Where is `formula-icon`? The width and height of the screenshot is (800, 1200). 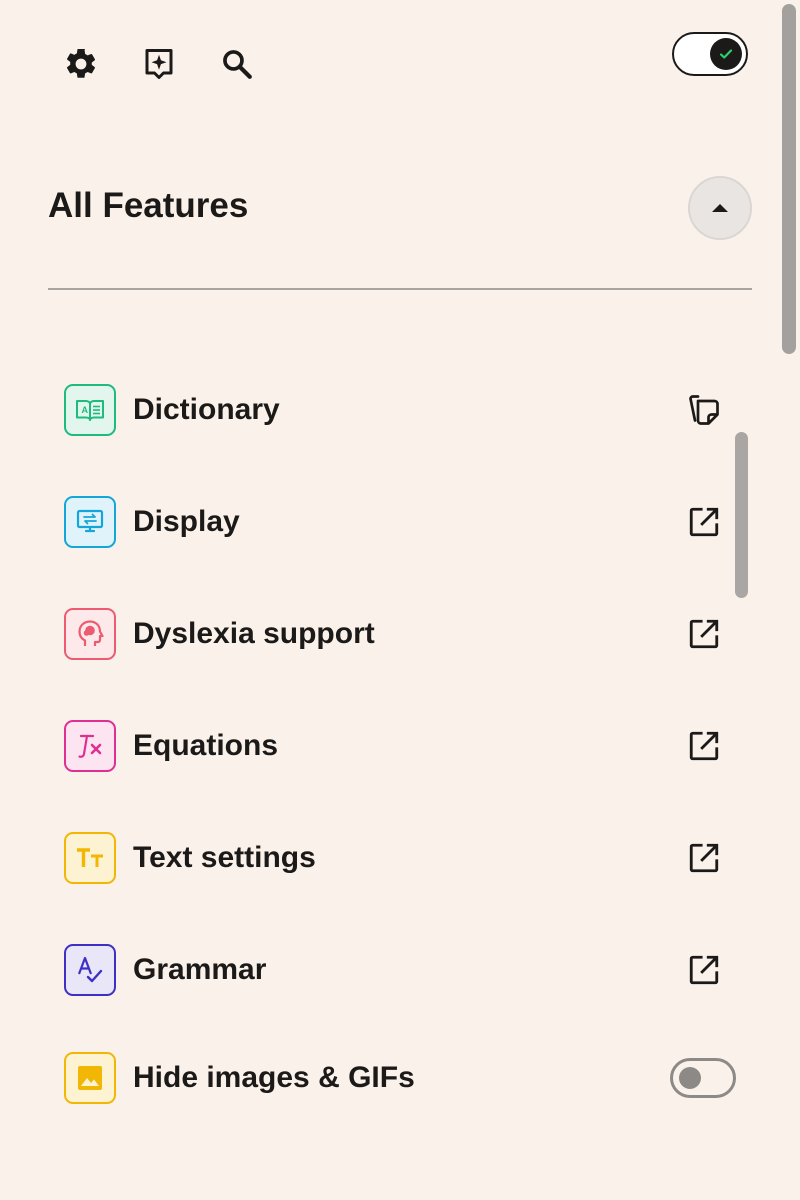 formula-icon is located at coordinates (90, 746).